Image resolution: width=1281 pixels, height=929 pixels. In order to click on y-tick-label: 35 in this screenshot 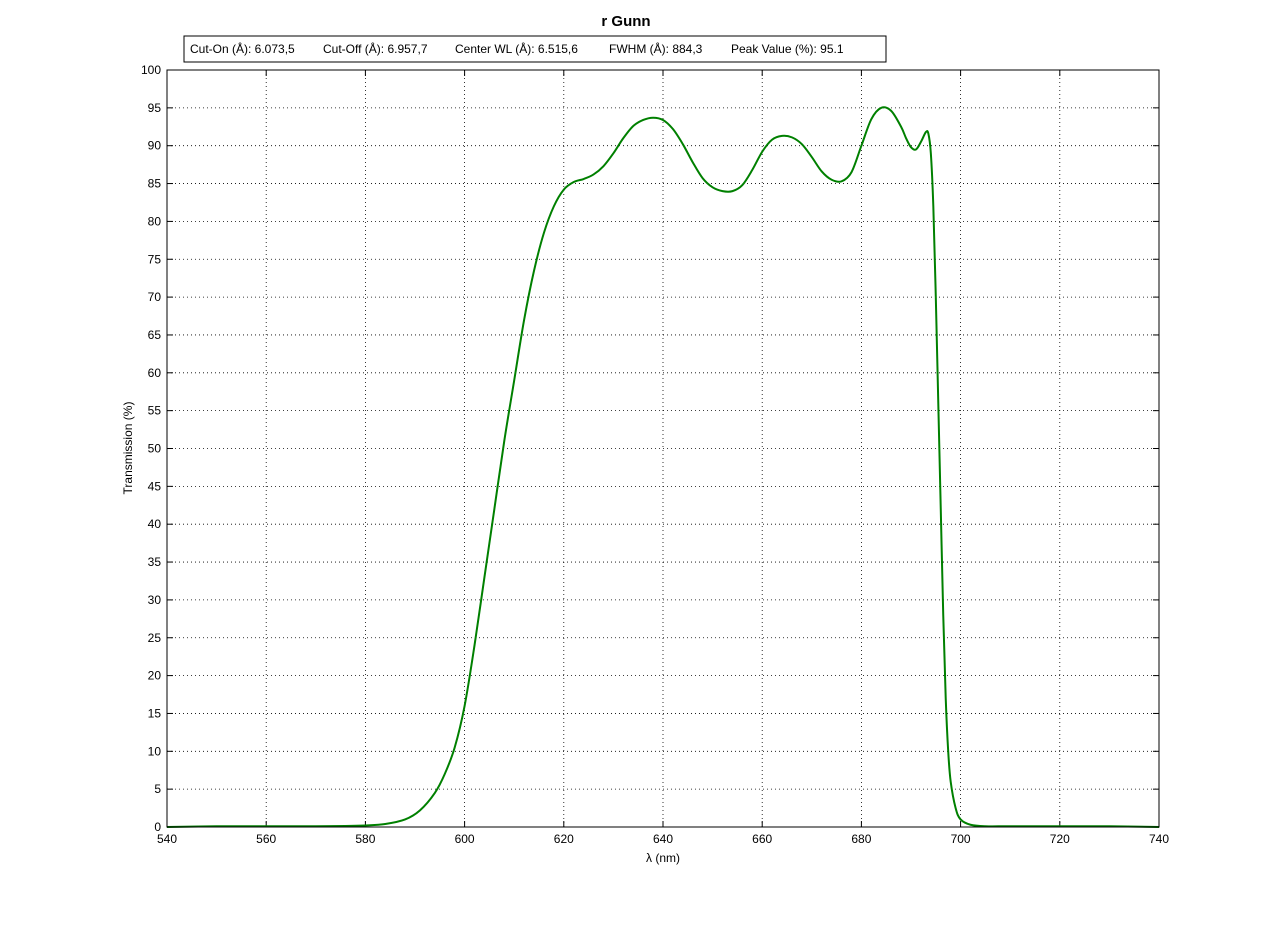, I will do `click(155, 562)`.